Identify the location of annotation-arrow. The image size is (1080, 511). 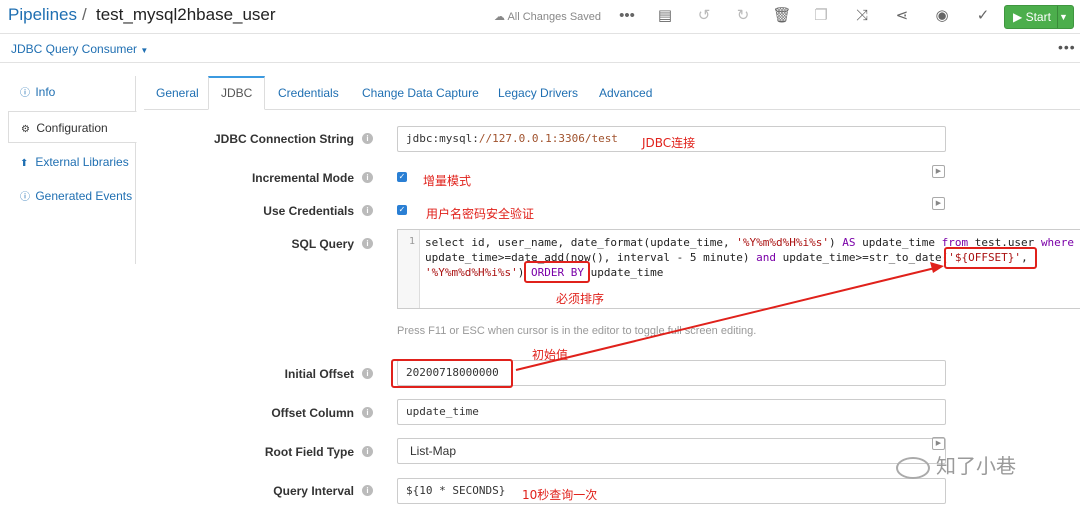
(729, 316).